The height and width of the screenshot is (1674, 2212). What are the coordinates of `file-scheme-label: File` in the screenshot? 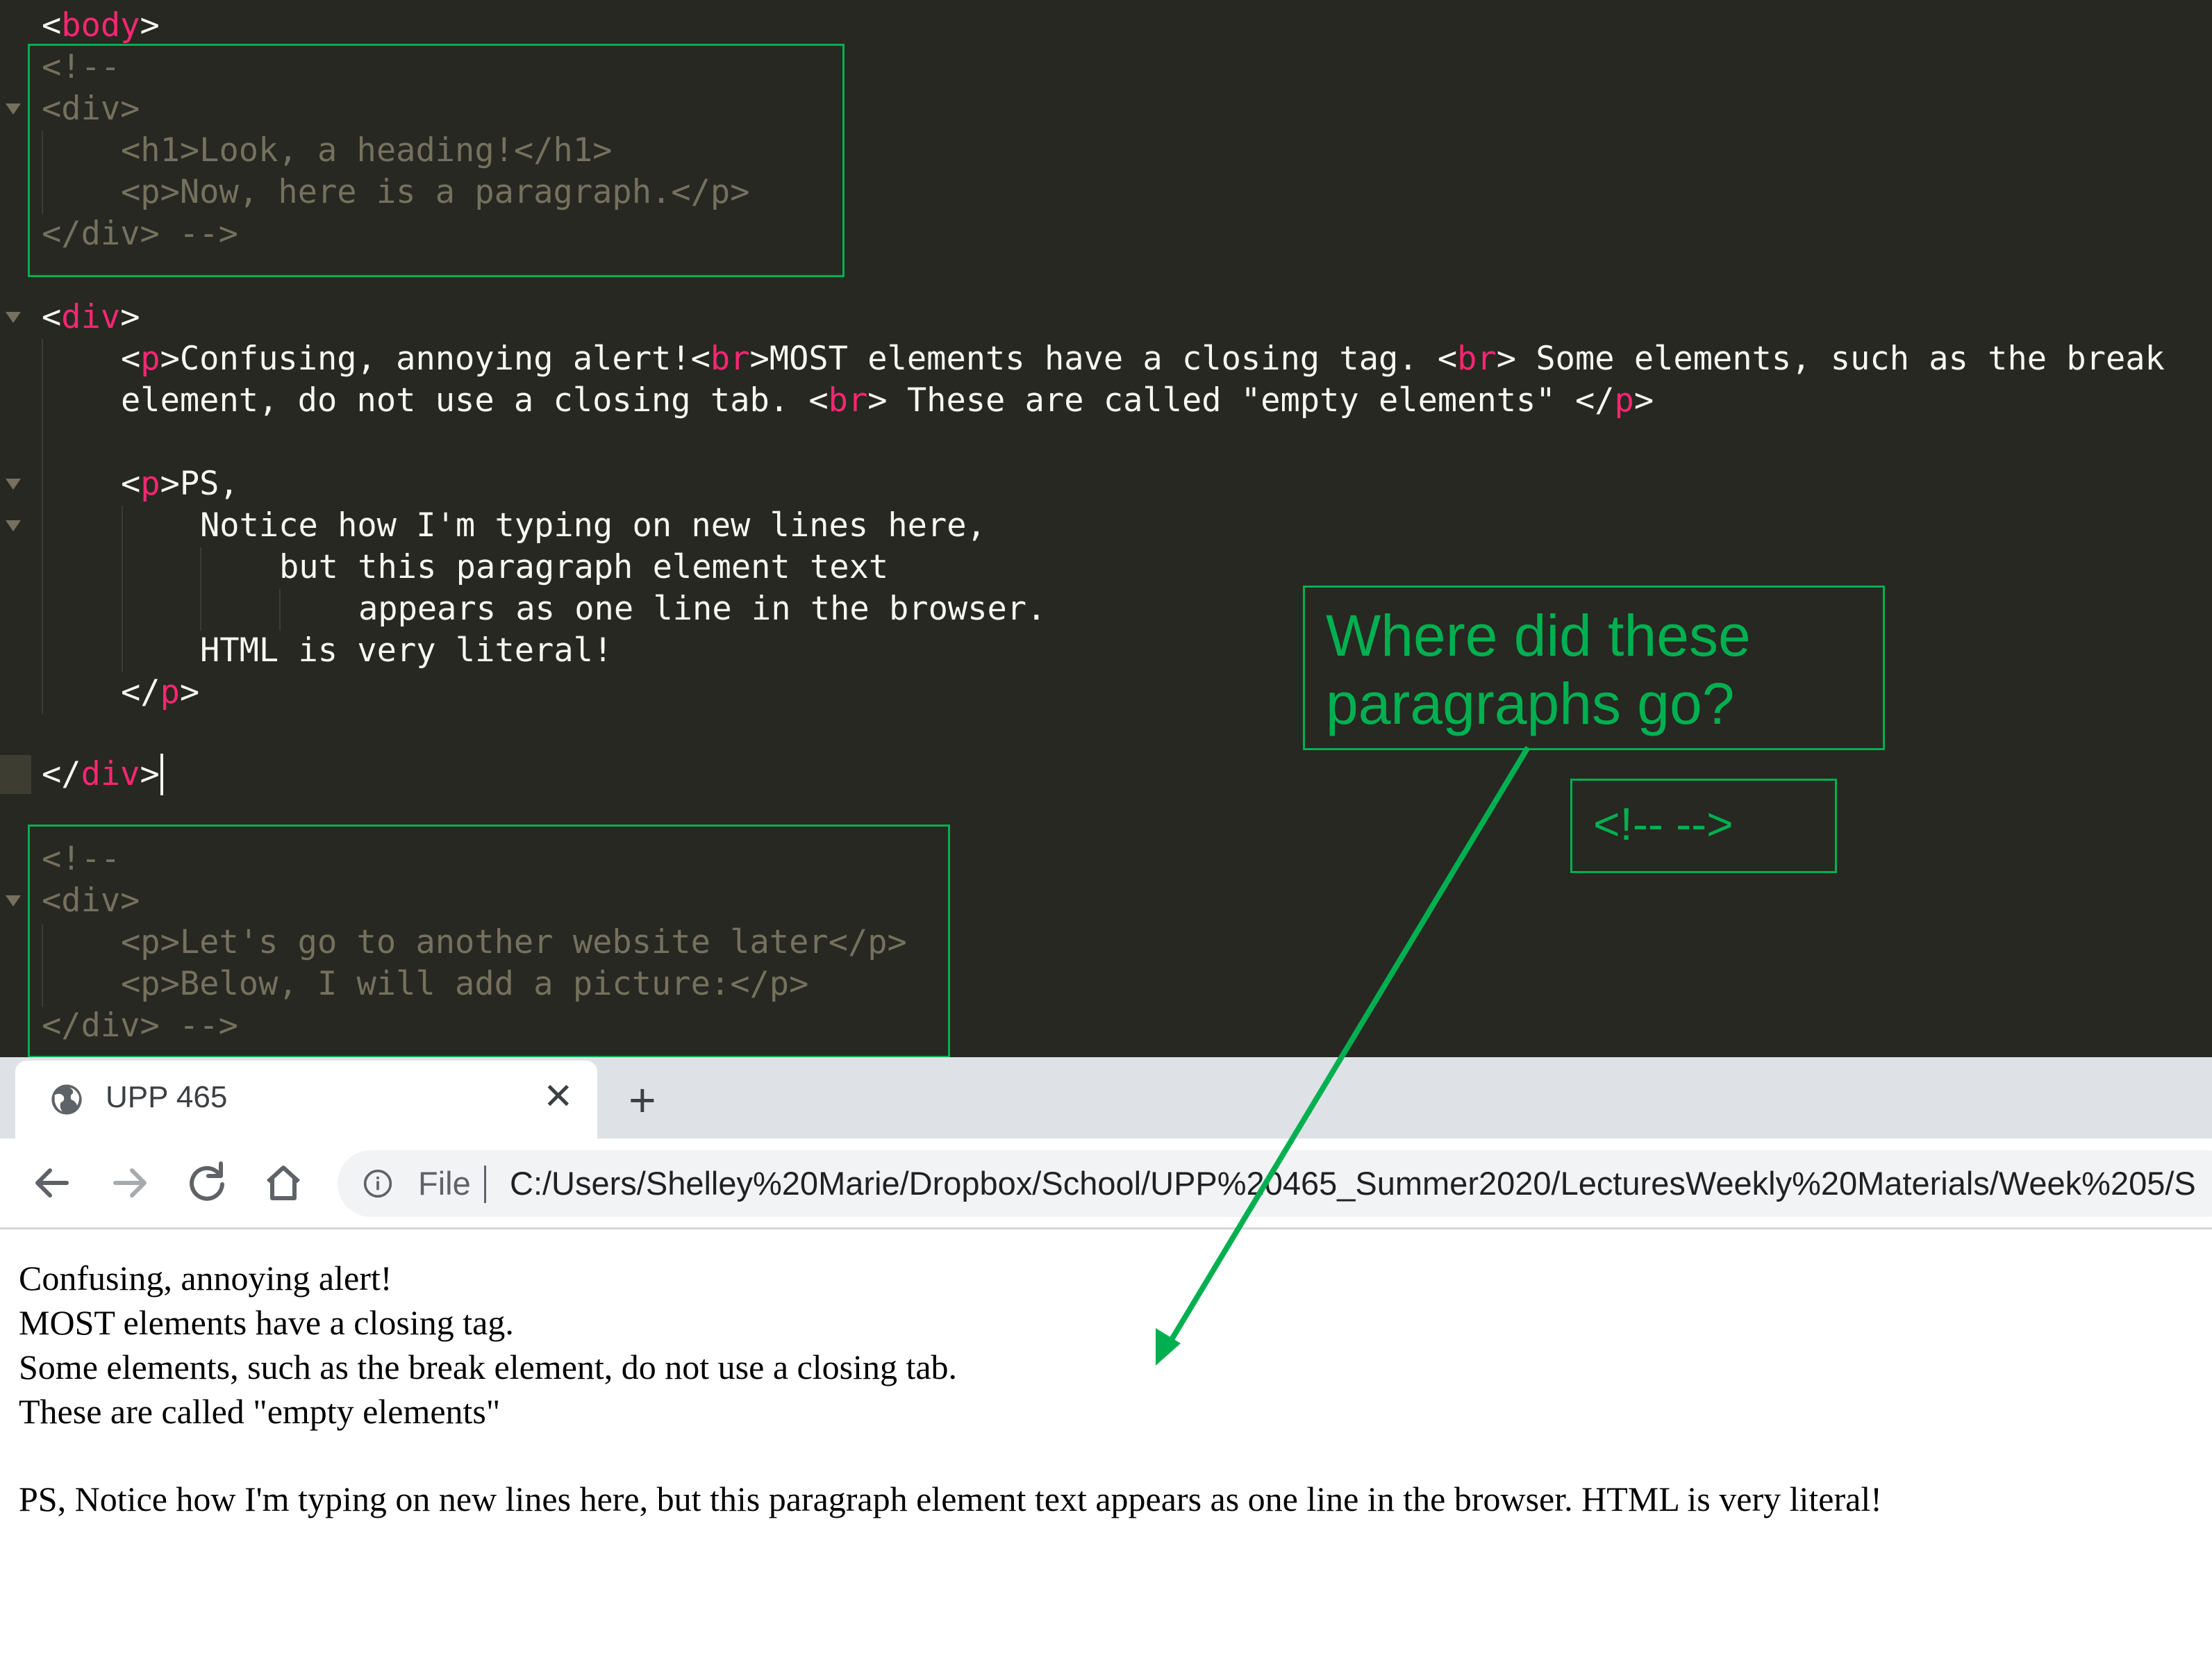 It's located at (444, 1183).